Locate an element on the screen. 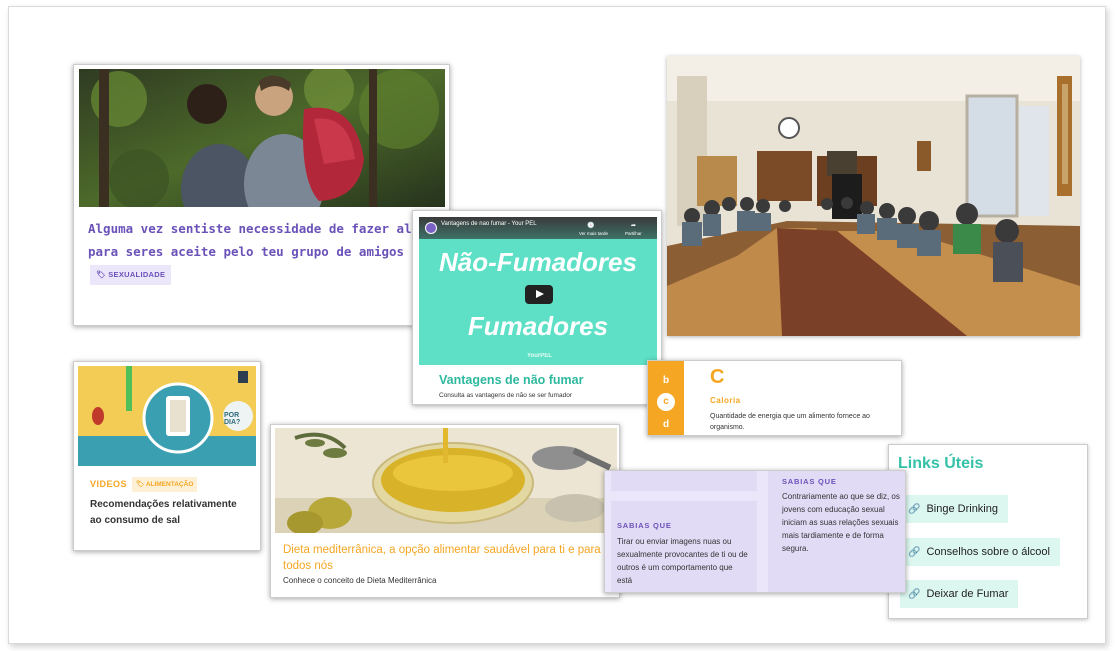 The height and width of the screenshot is (651, 1115). link-binge-drinking: 🔗 Binge Drinking is located at coordinates (954, 509).